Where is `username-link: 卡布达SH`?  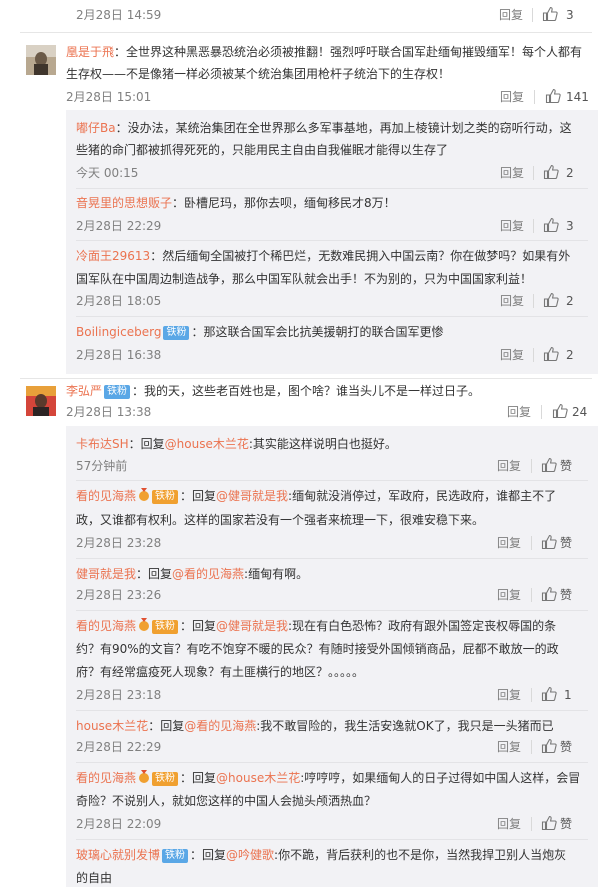 username-link: 卡布达SH is located at coordinates (102, 444).